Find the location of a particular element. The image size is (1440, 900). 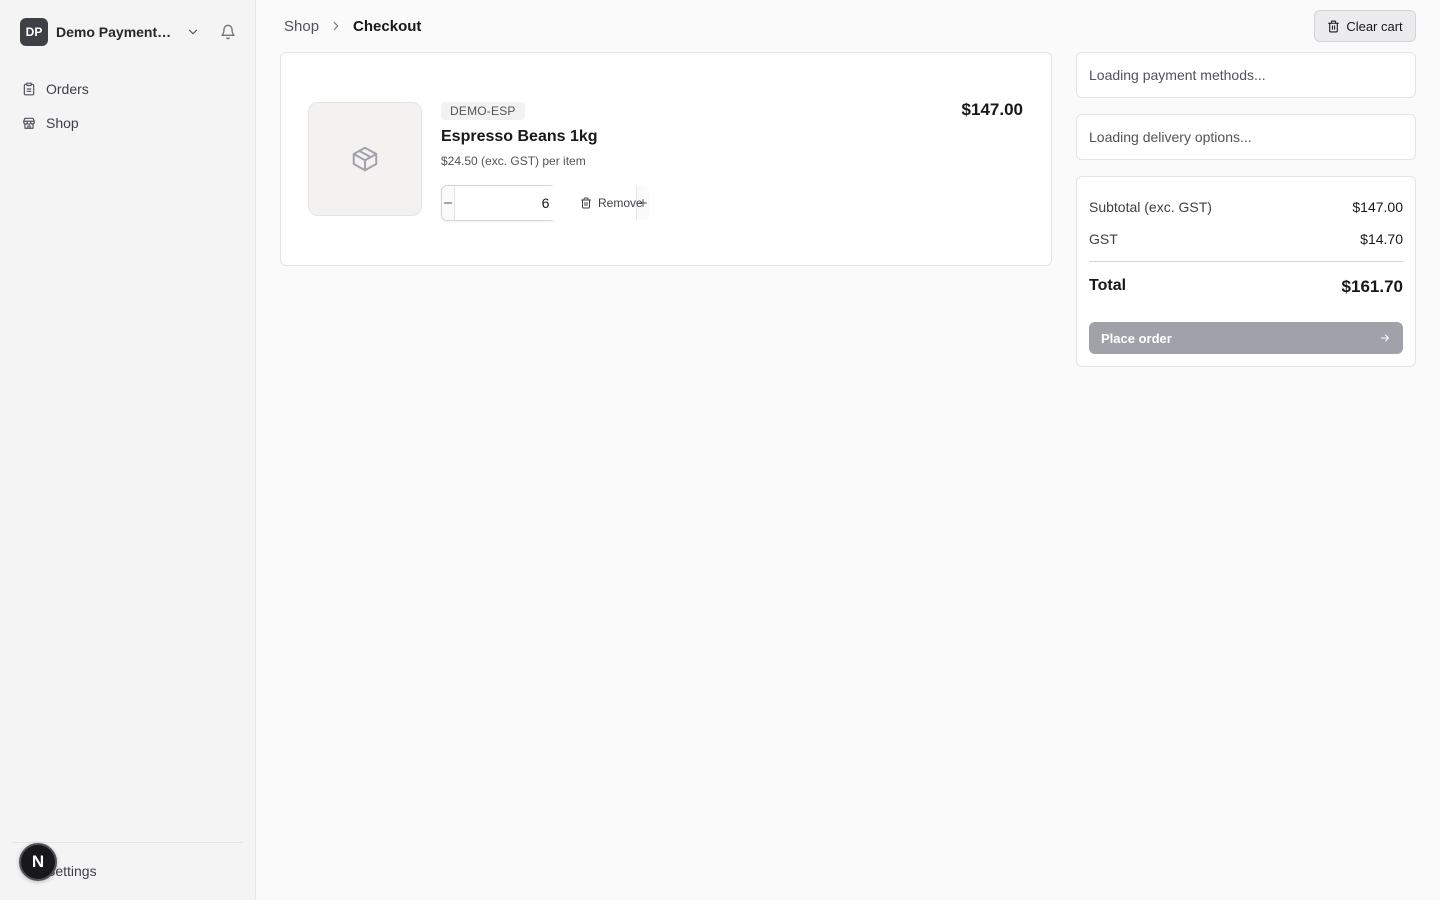

decrease-quantity-button is located at coordinates (448, 203).